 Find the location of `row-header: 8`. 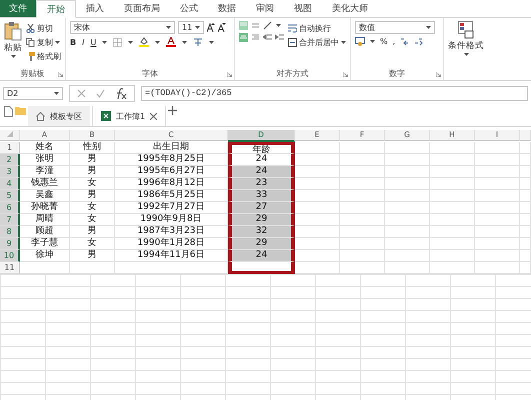

row-header: 8 is located at coordinates (10, 232).